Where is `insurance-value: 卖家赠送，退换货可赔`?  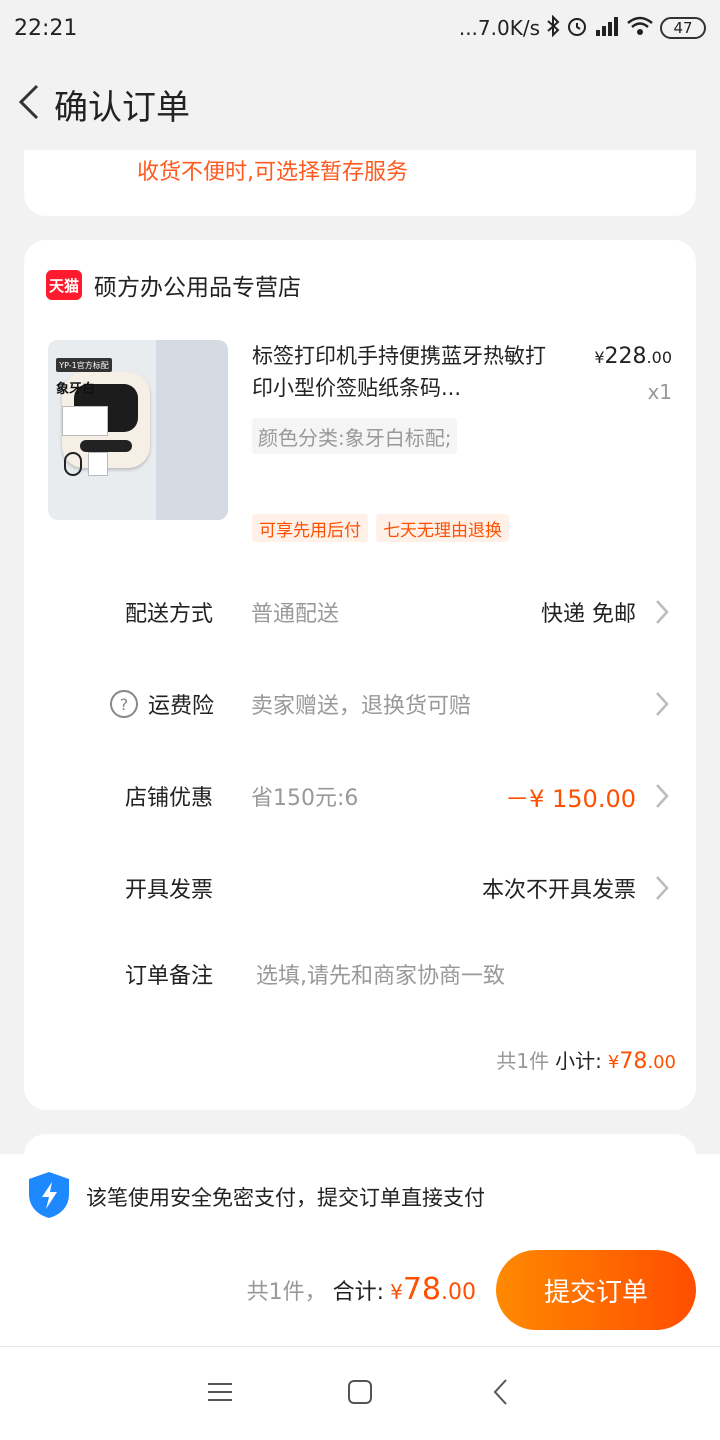 insurance-value: 卖家赠送，退换货可赔 is located at coordinates (361, 706).